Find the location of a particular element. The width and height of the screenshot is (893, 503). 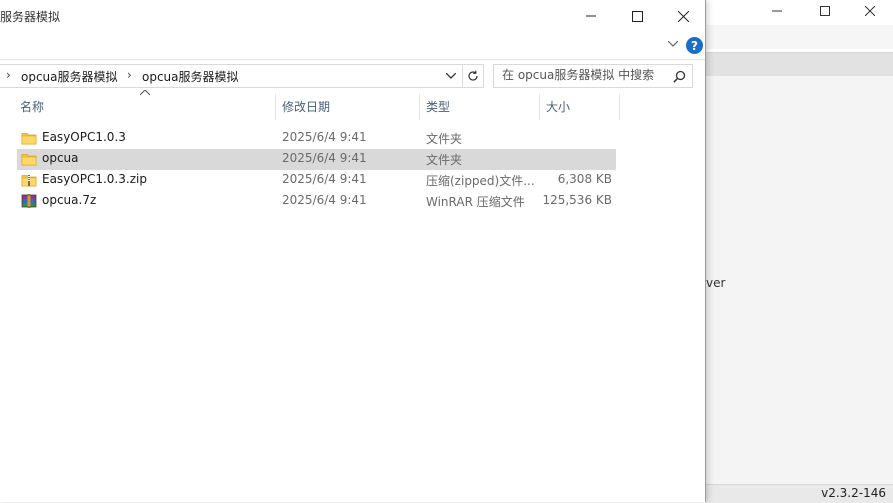

address-history-dropdown is located at coordinates (451, 76).